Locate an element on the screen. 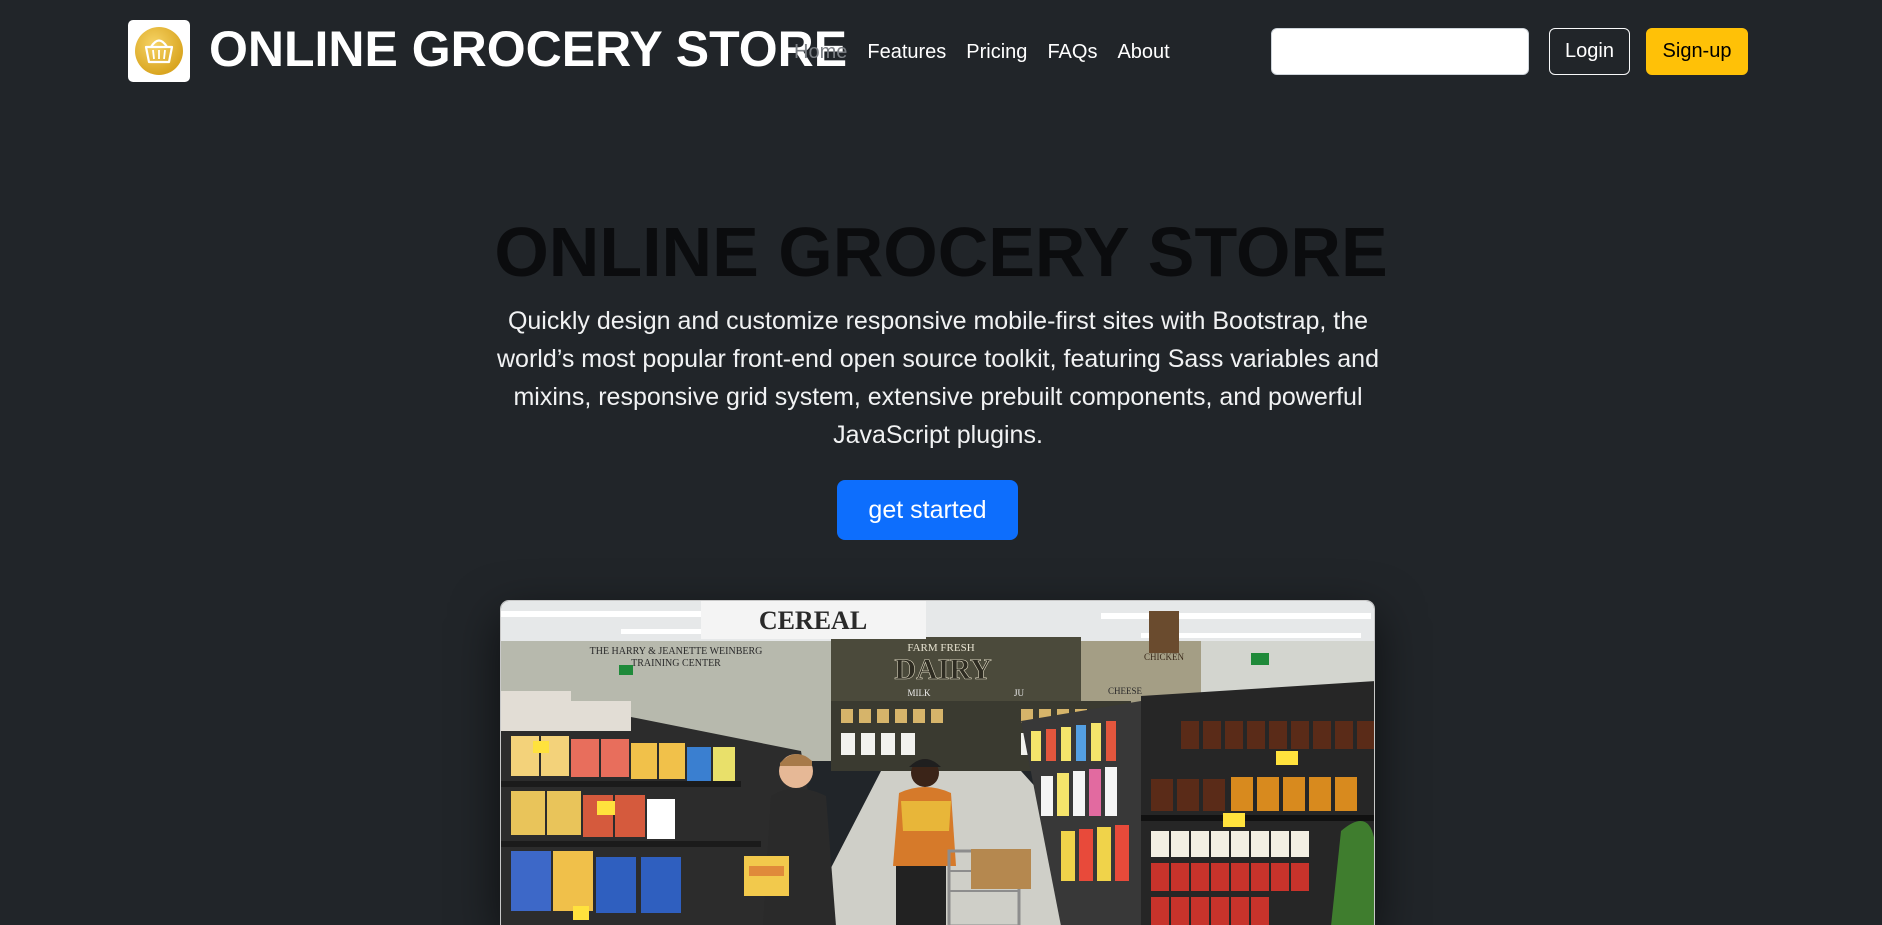 The image size is (1882, 925). nav-link-home: Home is located at coordinates (820, 52).